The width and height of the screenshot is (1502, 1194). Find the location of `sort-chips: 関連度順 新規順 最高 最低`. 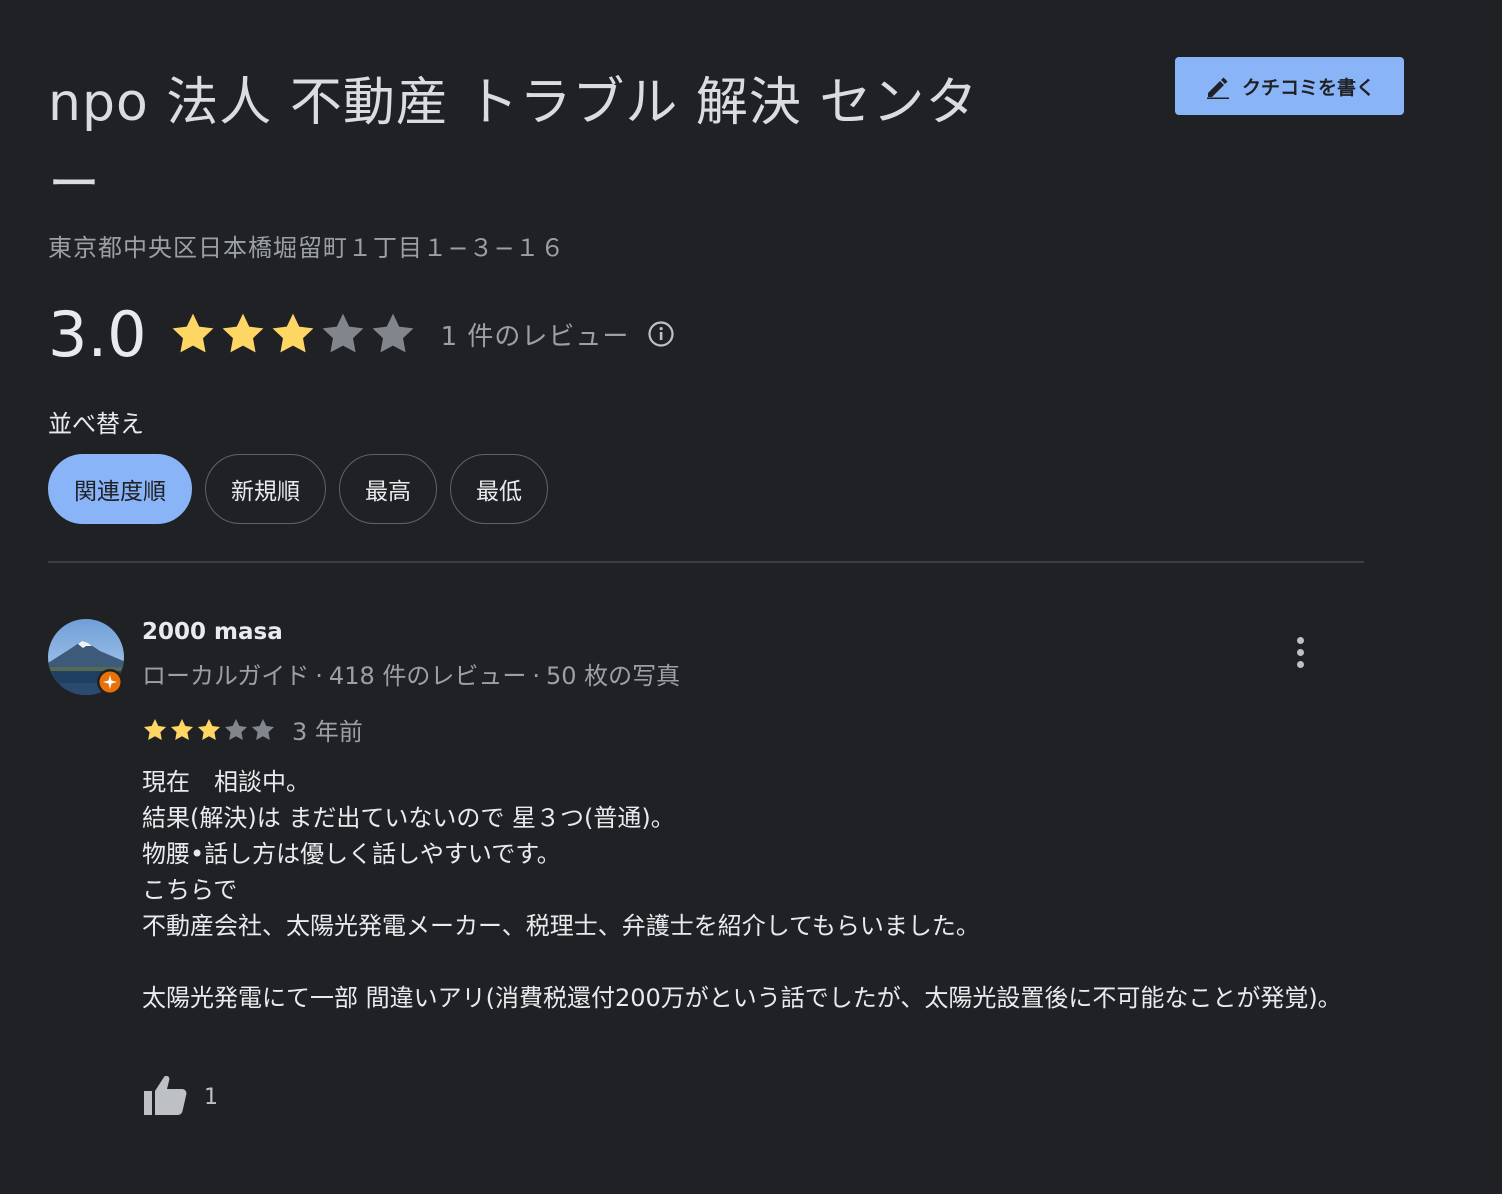

sort-chips: 関連度順 新規順 最高 最低 is located at coordinates (298, 489).